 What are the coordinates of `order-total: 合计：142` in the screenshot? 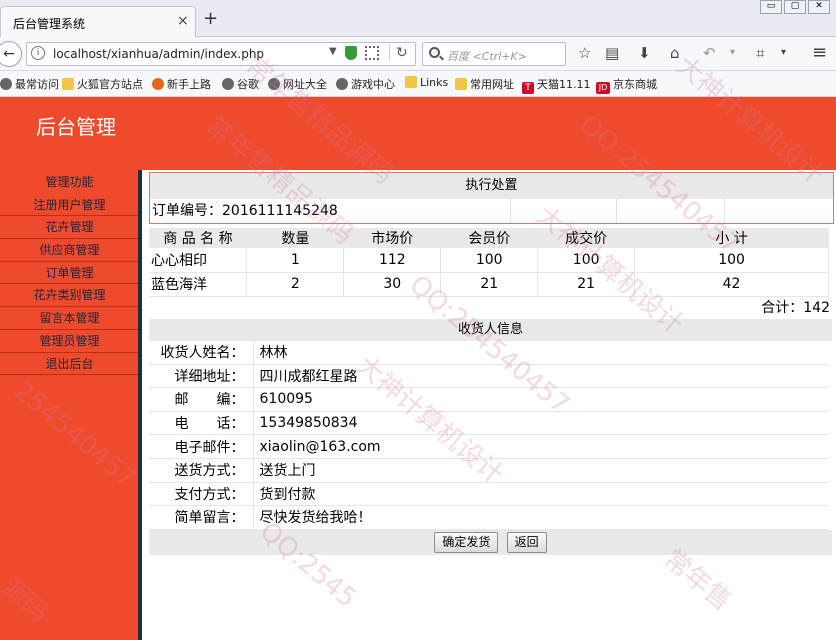 It's located at (795, 307).